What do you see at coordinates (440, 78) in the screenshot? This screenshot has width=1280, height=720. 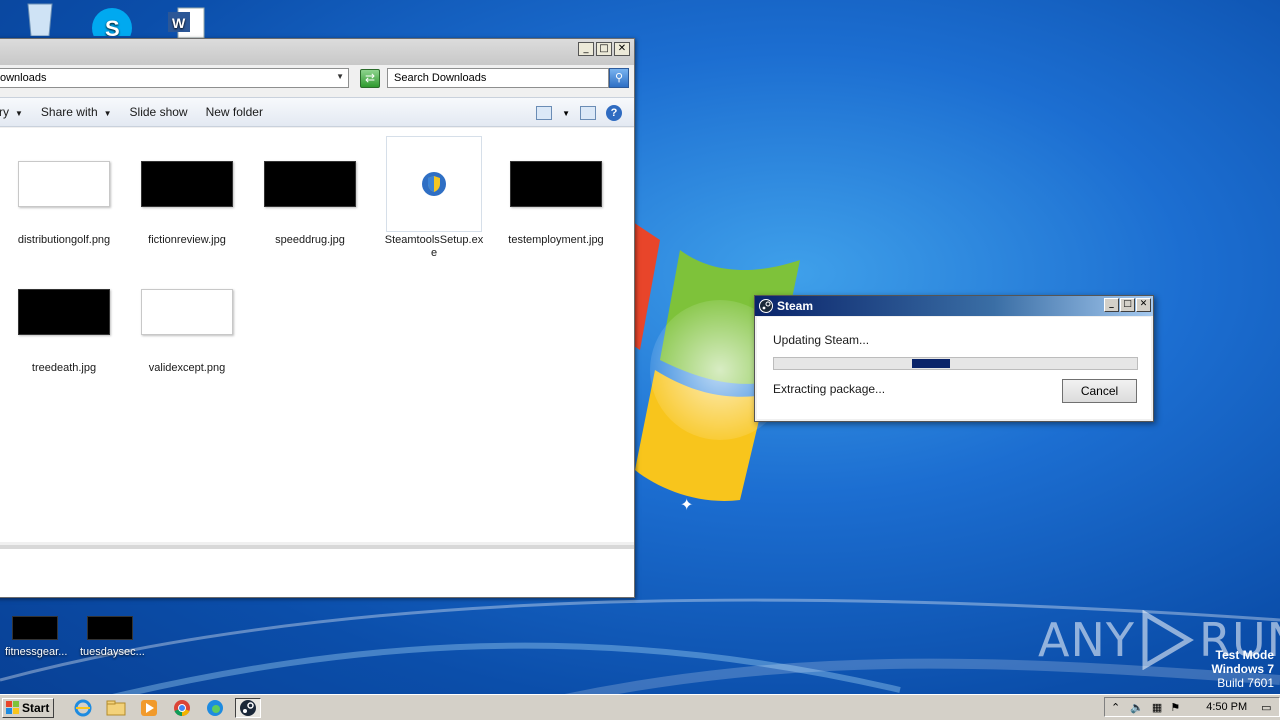 I see `search-placeholder: Search Downloads` at bounding box center [440, 78].